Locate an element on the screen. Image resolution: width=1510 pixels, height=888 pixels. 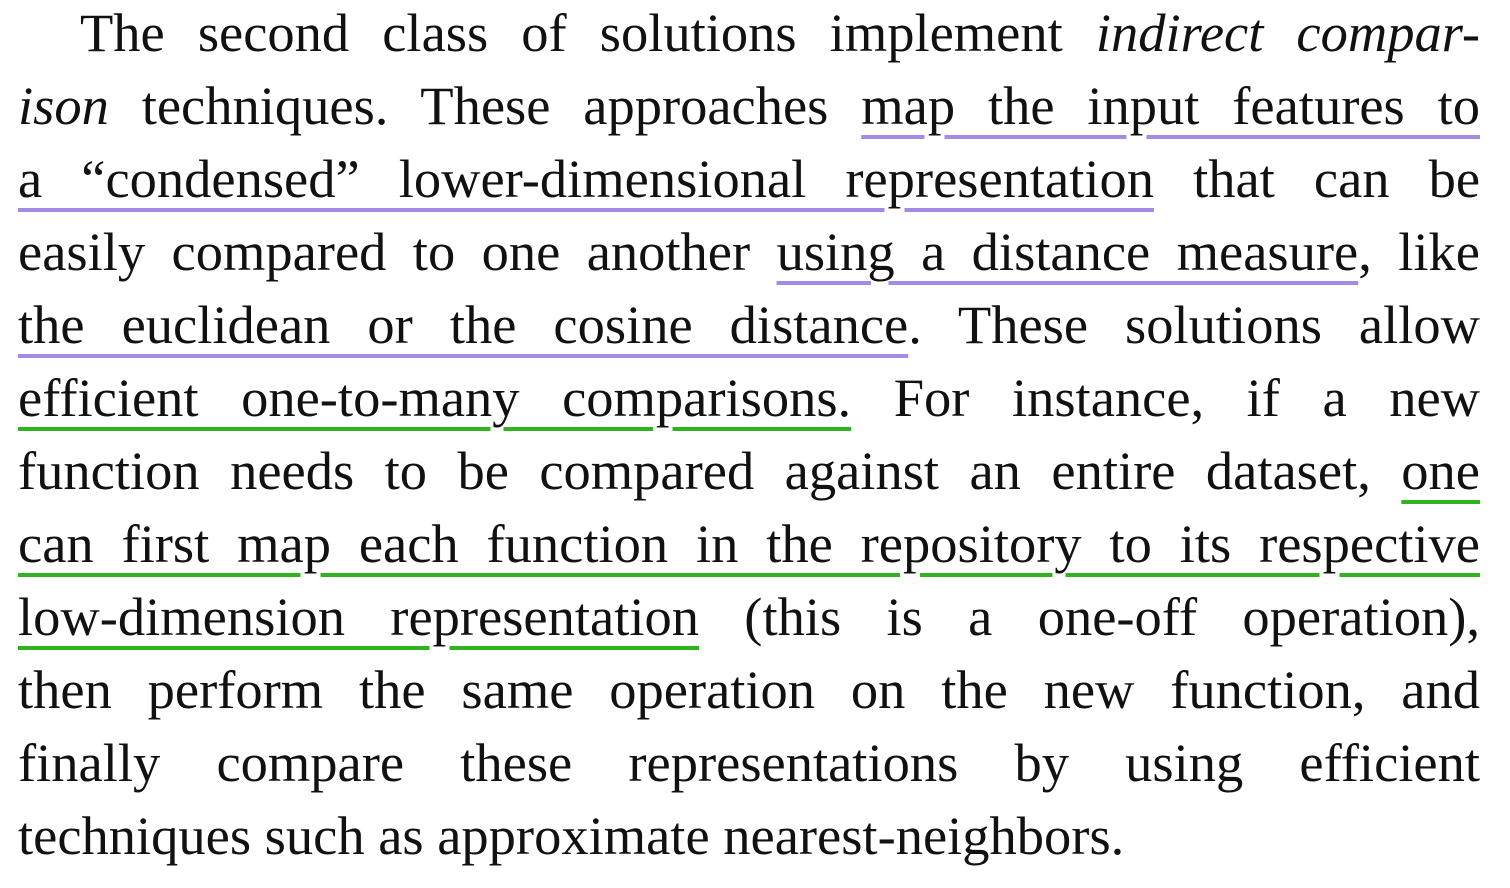
green-highlight: efficient one-to-many comparisons. is located at coordinates (435, 397).